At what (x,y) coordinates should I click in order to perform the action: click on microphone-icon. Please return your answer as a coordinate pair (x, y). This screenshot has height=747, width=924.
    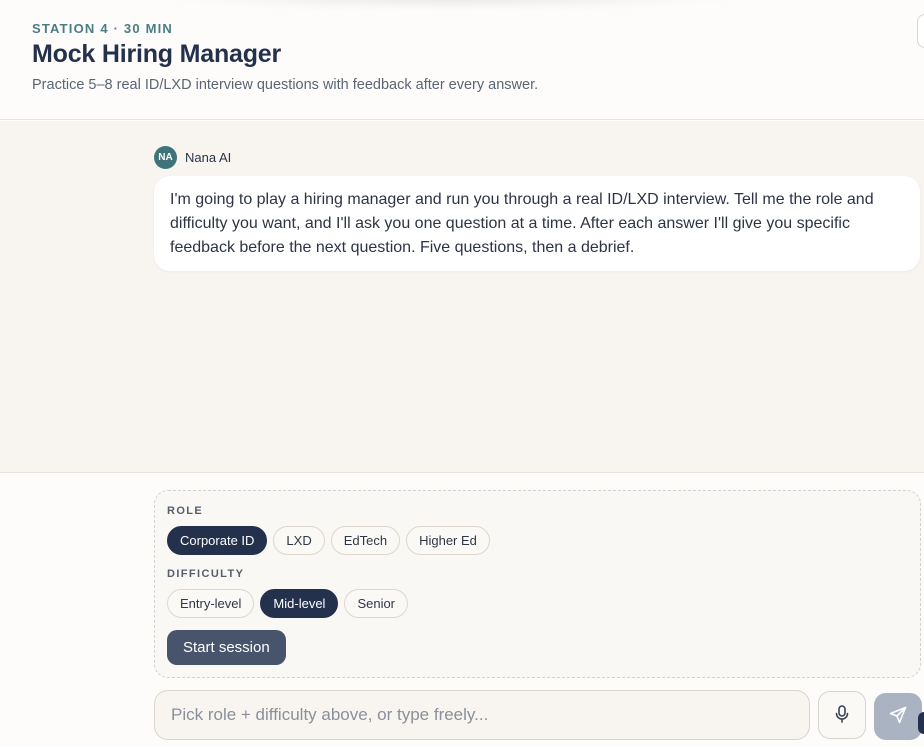
    Looking at the image, I should click on (842, 715).